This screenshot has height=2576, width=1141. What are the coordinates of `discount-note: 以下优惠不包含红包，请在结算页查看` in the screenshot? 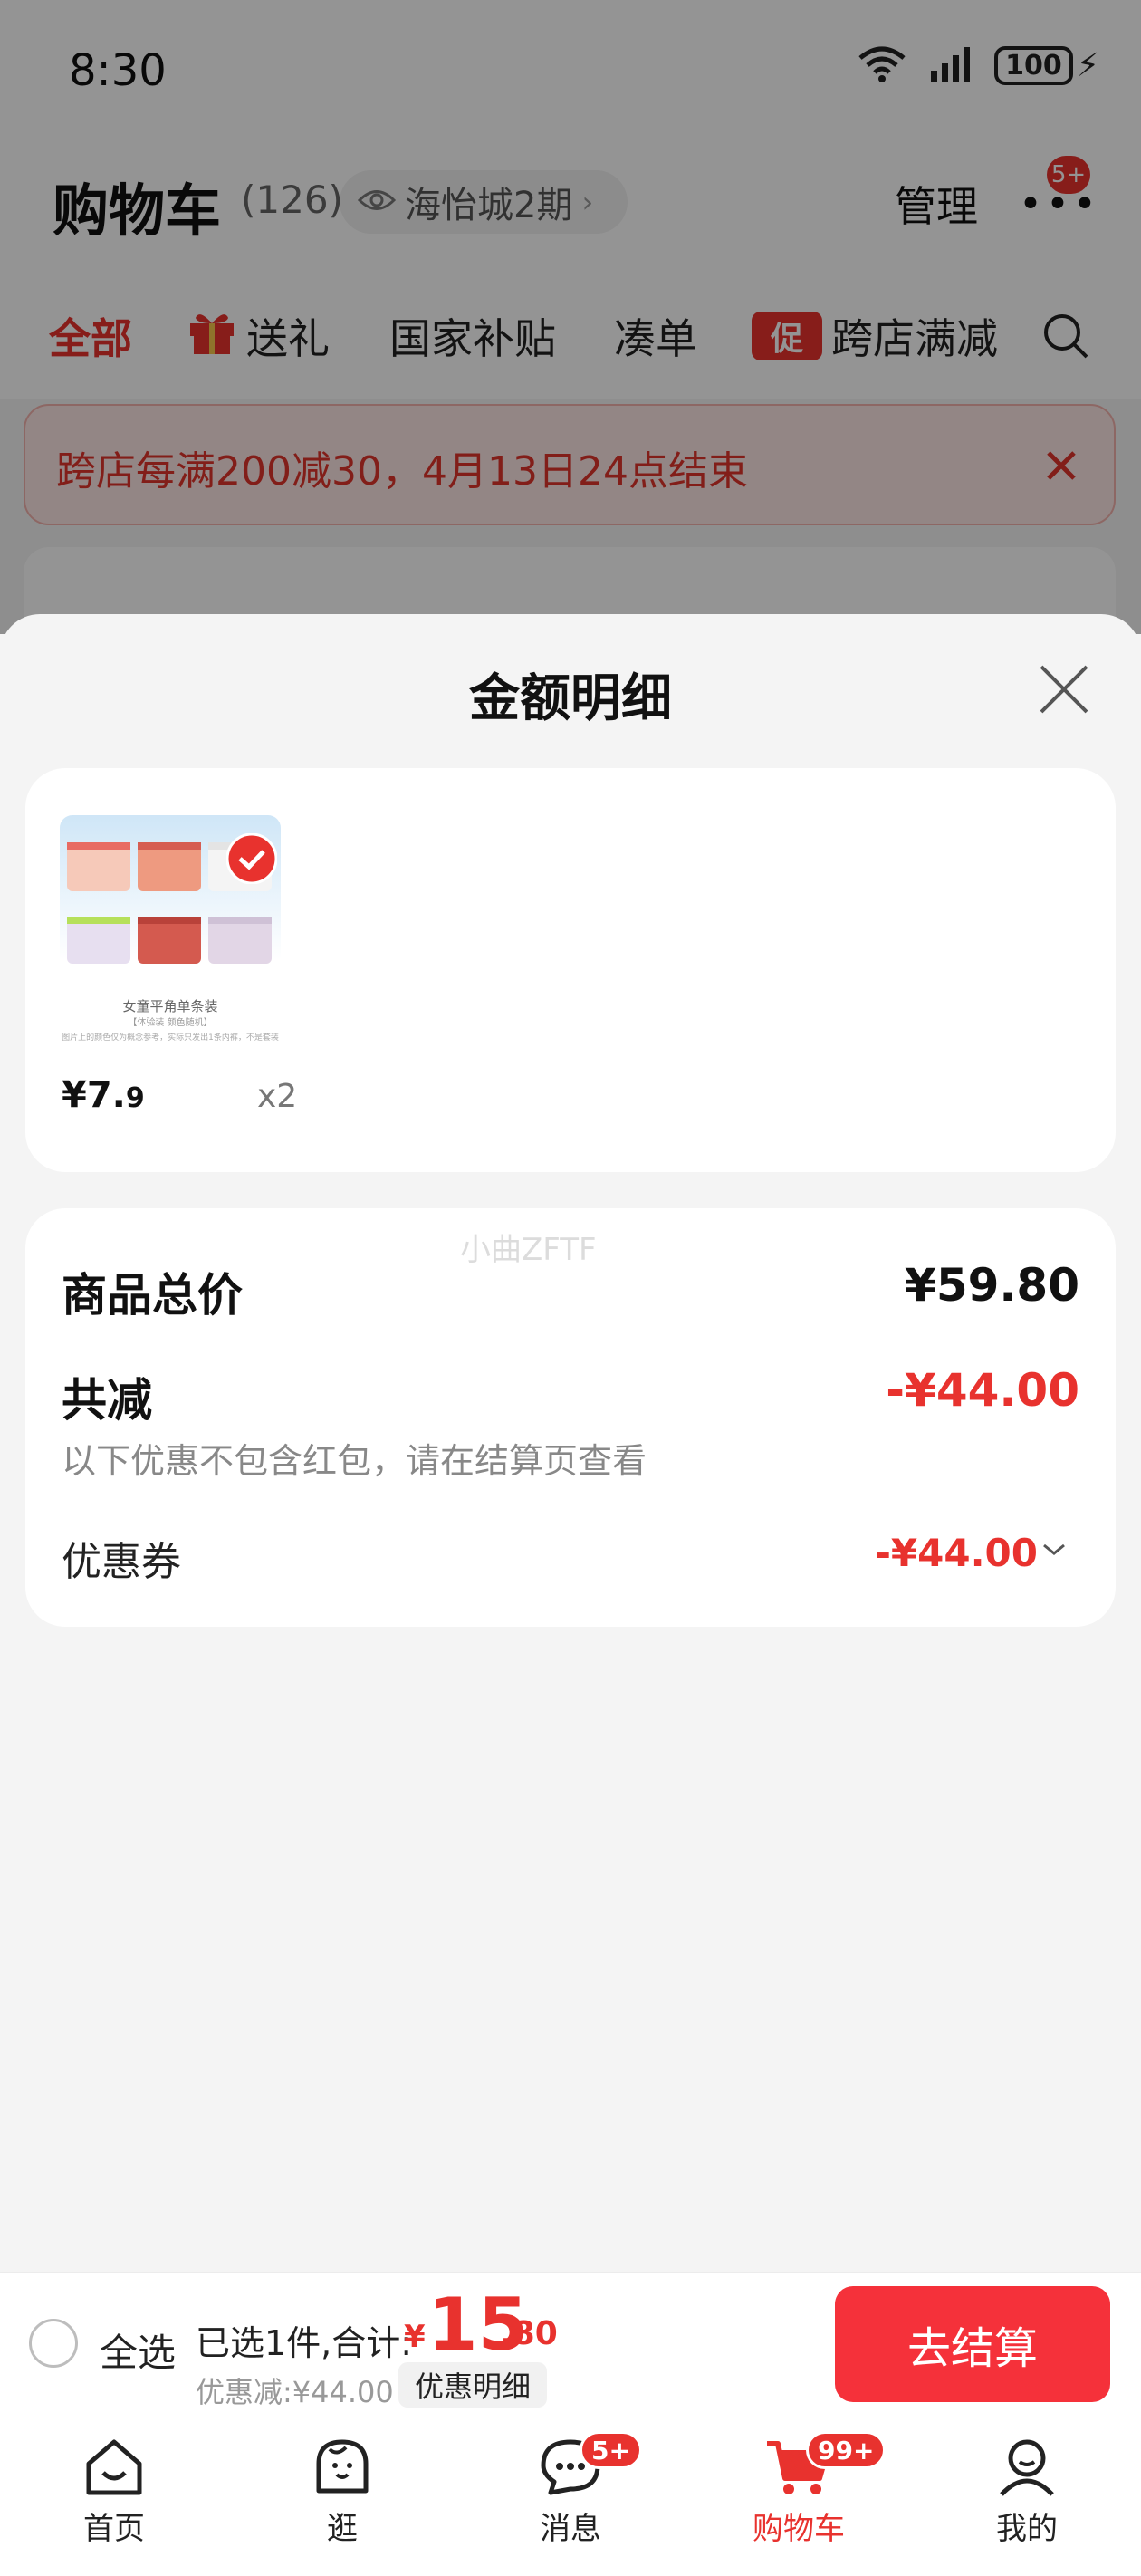 It's located at (354, 1461).